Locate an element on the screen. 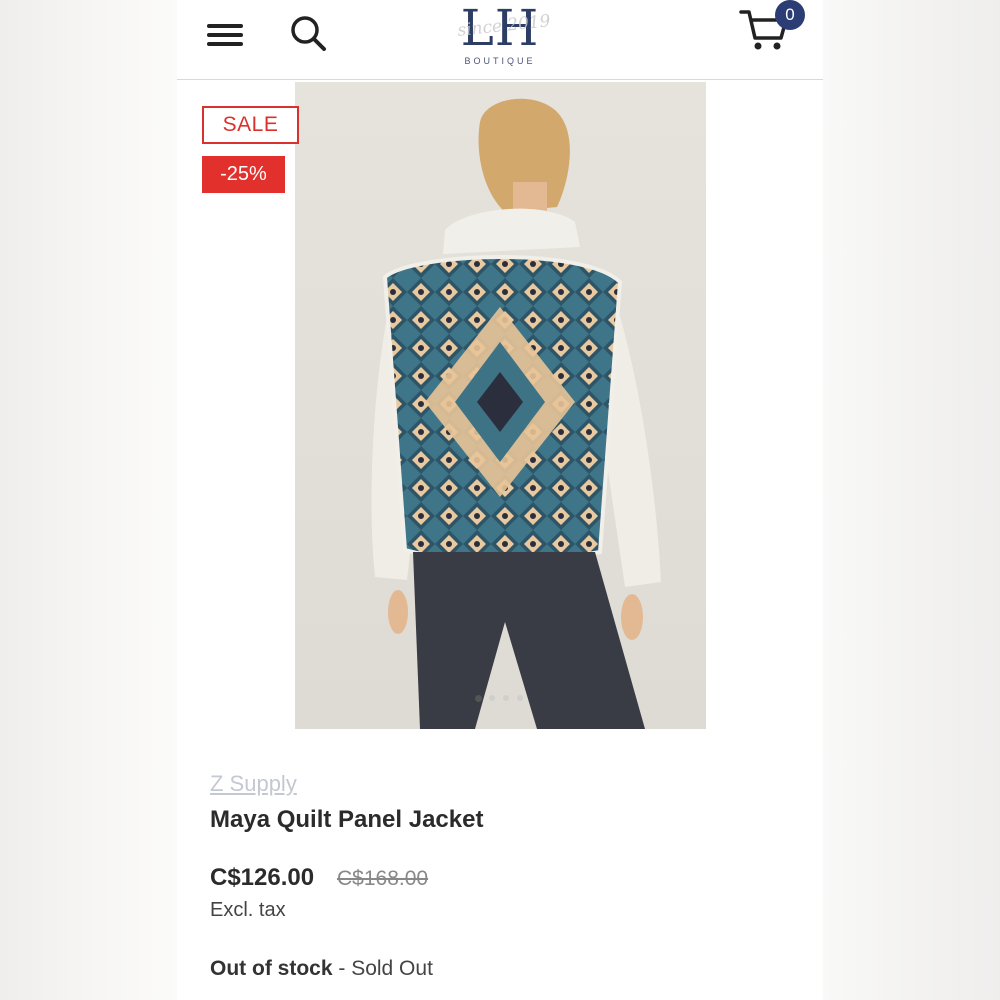  cart-button: 0 is located at coordinates (775, 30).